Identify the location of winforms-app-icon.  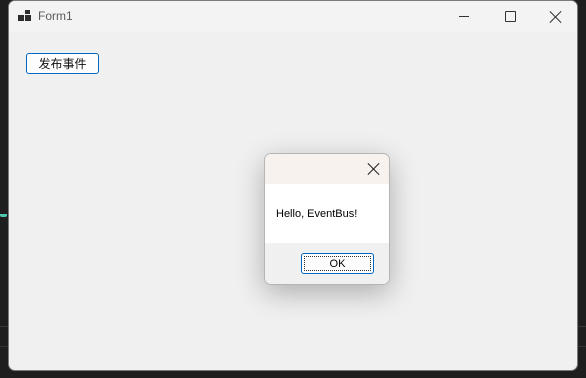
(24, 16).